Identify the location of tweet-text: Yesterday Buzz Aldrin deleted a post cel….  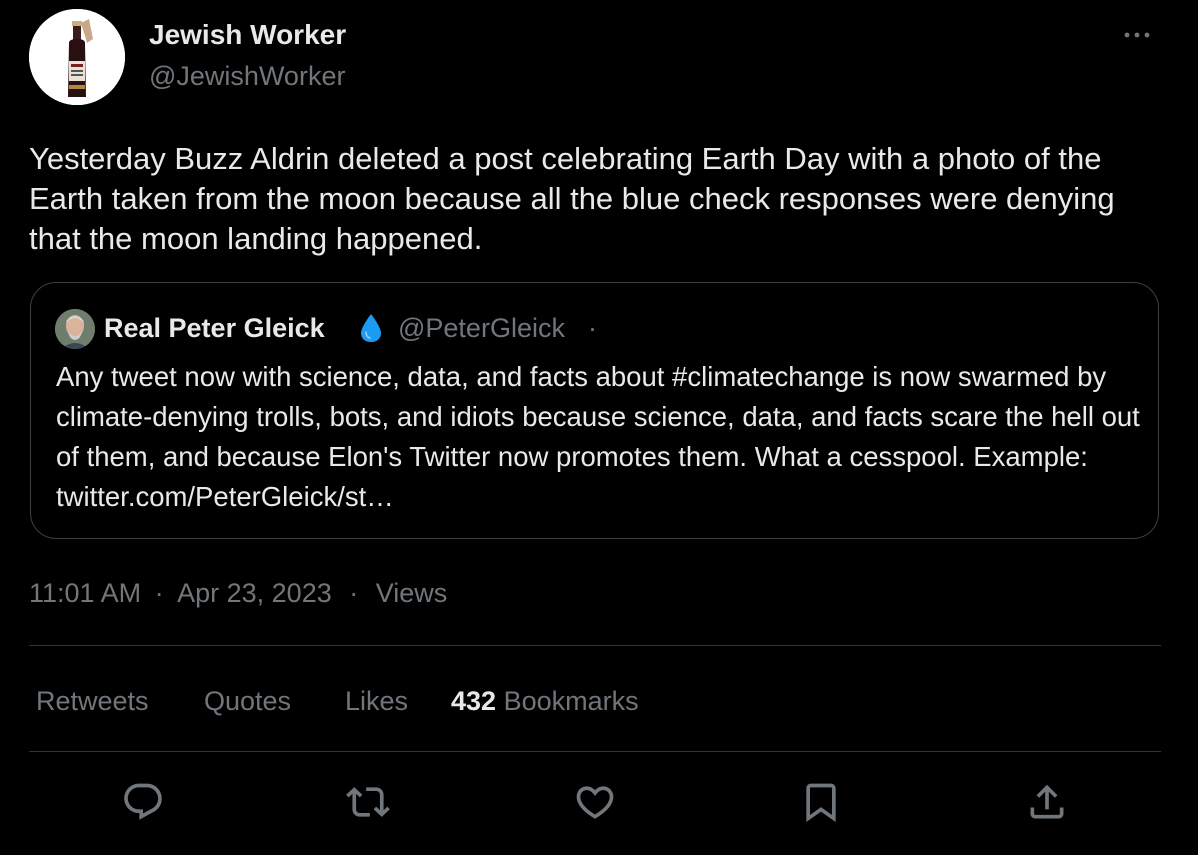
(572, 198).